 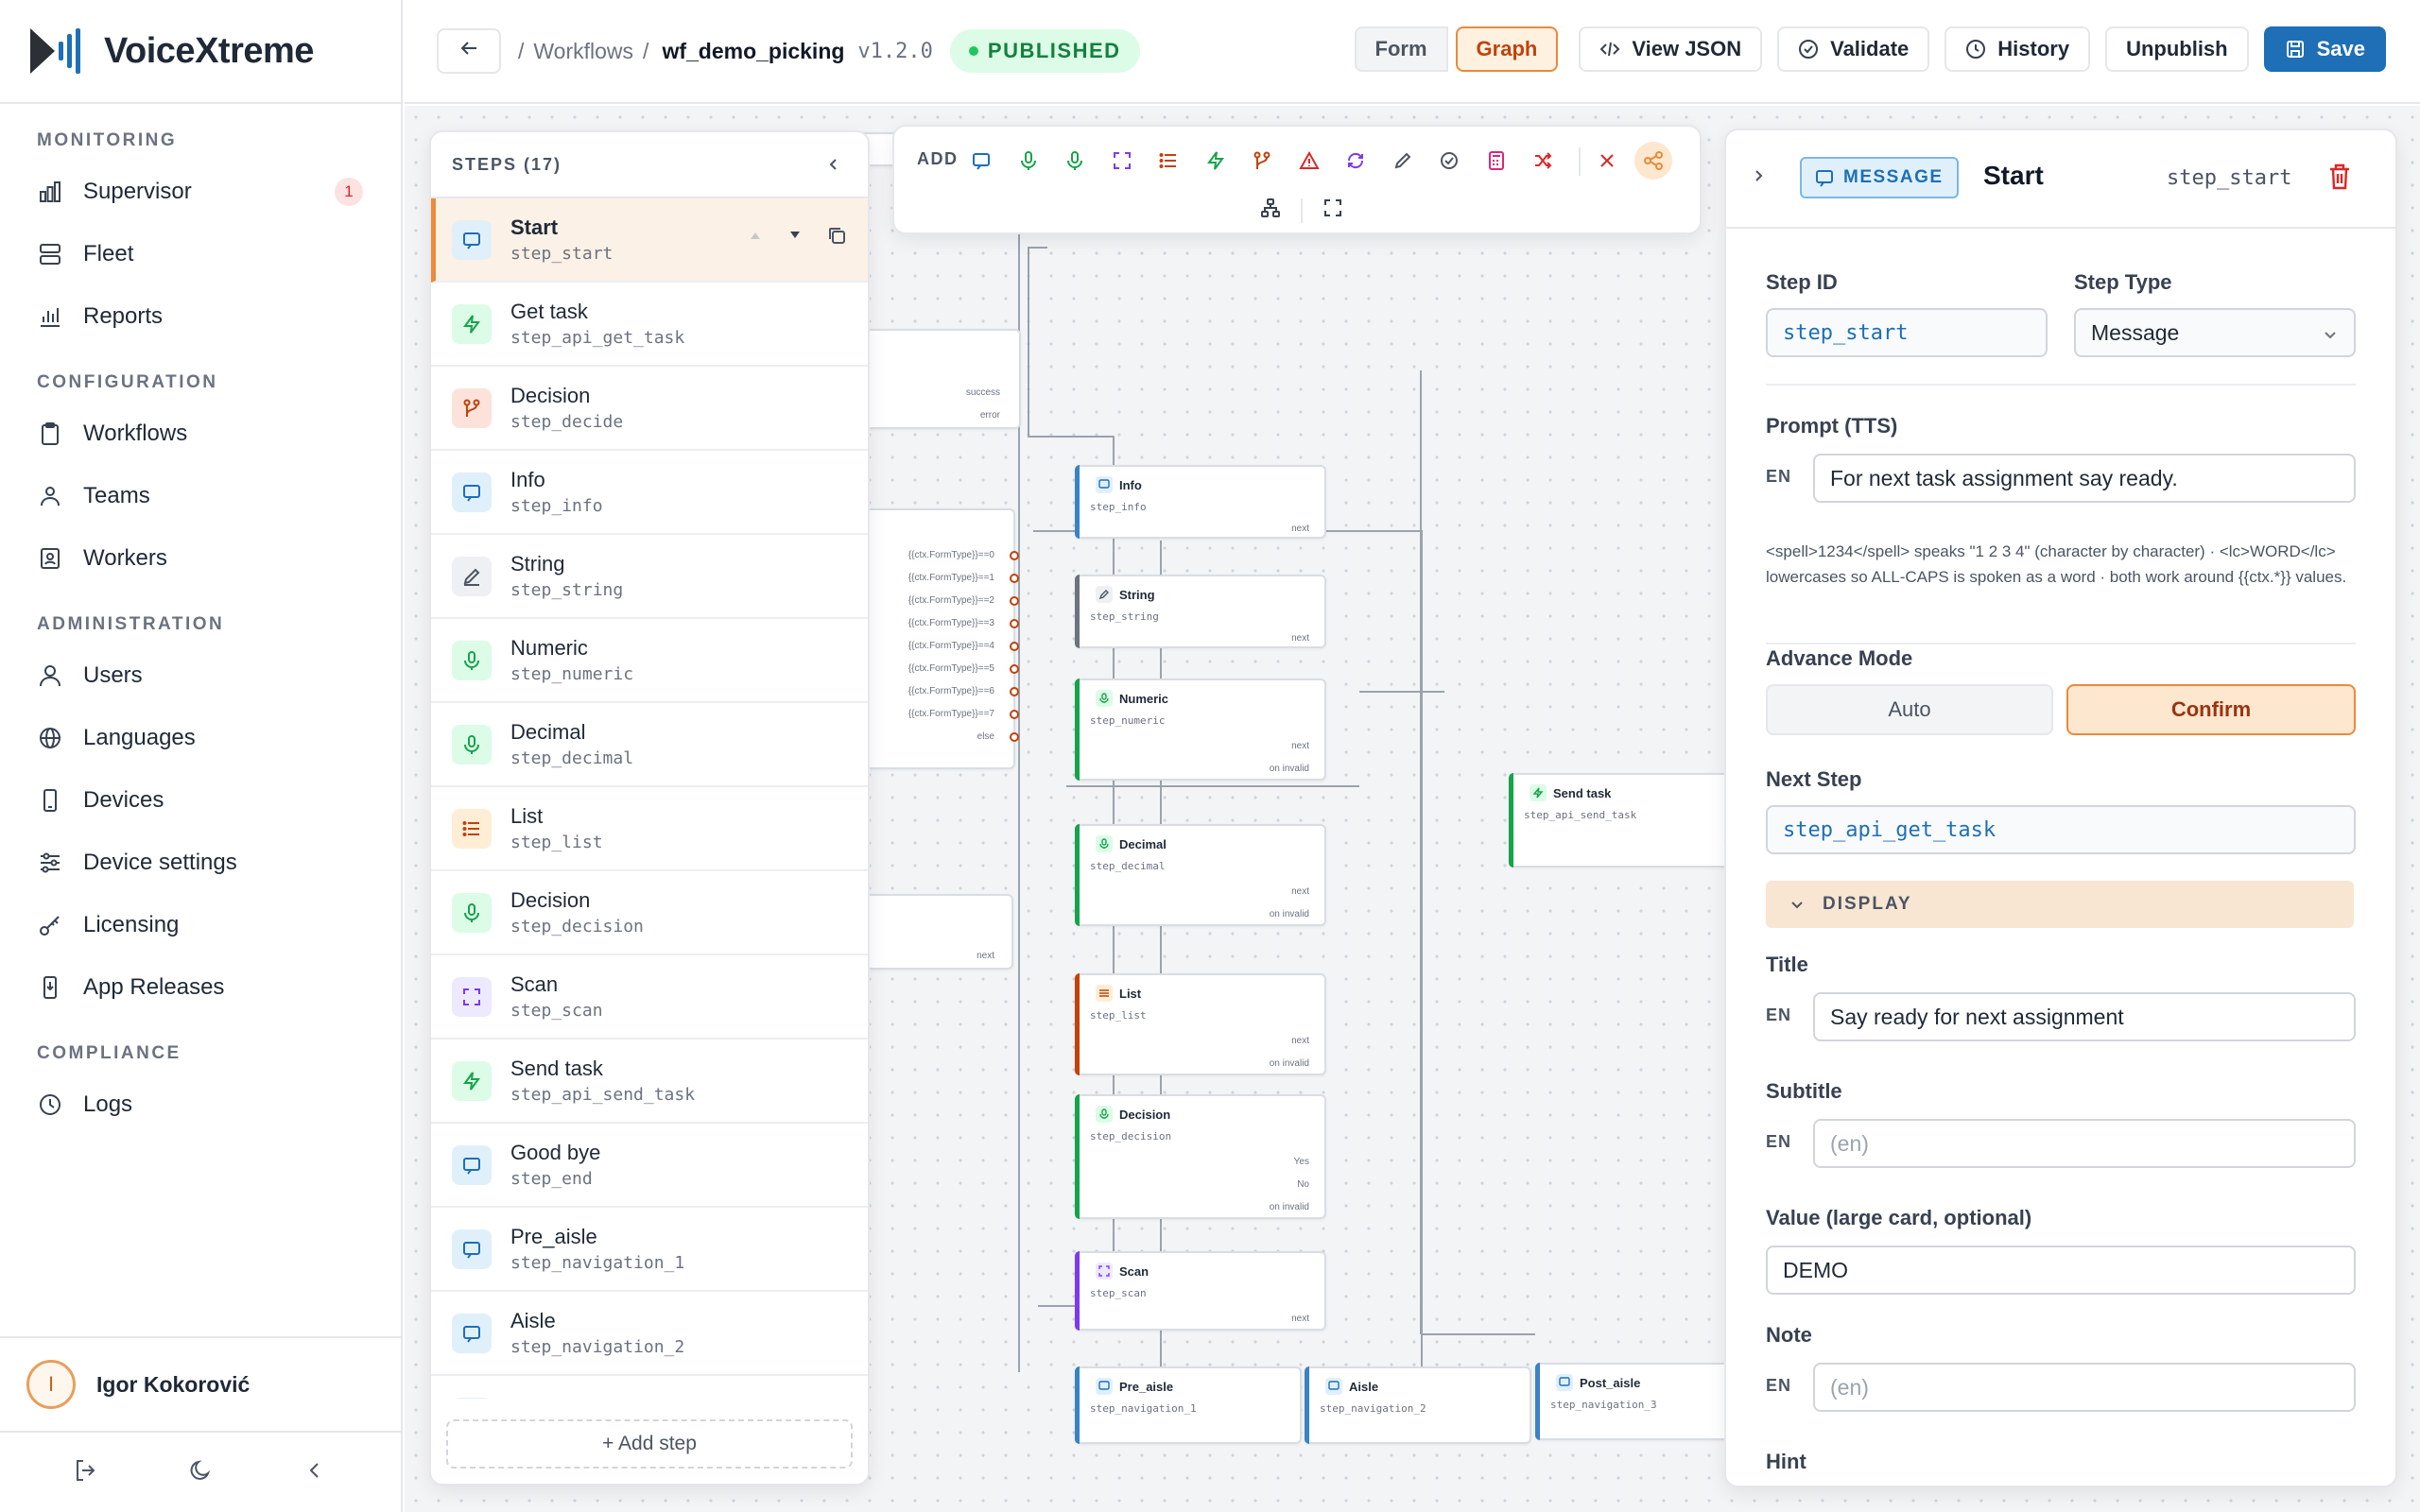 What do you see at coordinates (201, 496) in the screenshot?
I see `sidebar-item-teams: Teams` at bounding box center [201, 496].